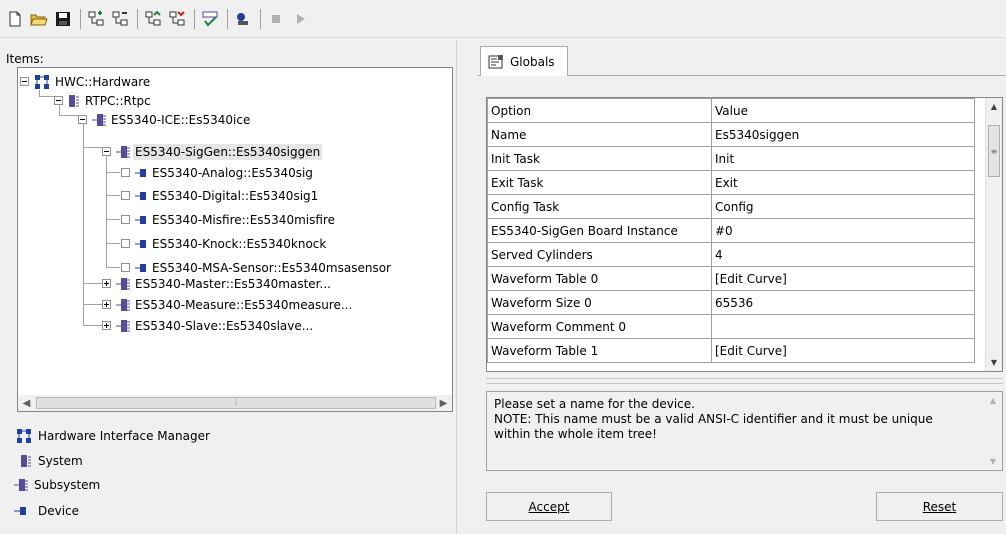  Describe the element at coordinates (96, 19) in the screenshot. I see `add-item-icon` at that location.